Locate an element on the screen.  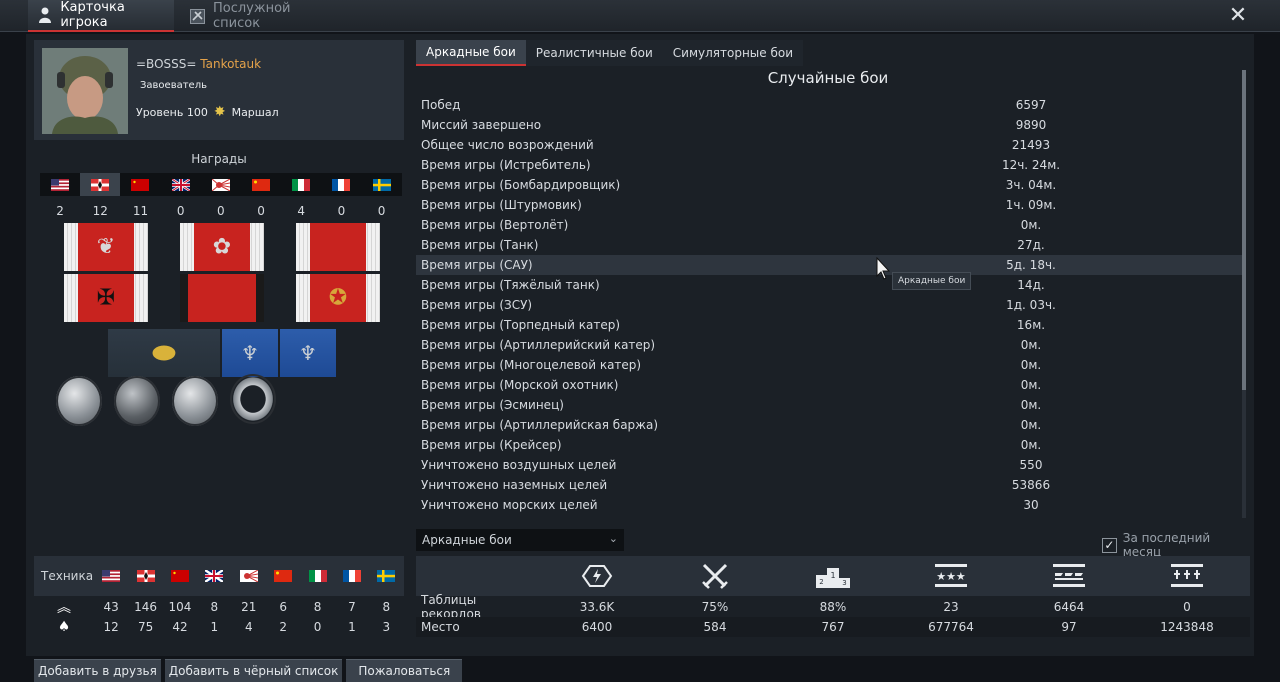
award-count: 4 is located at coordinates (301, 211).